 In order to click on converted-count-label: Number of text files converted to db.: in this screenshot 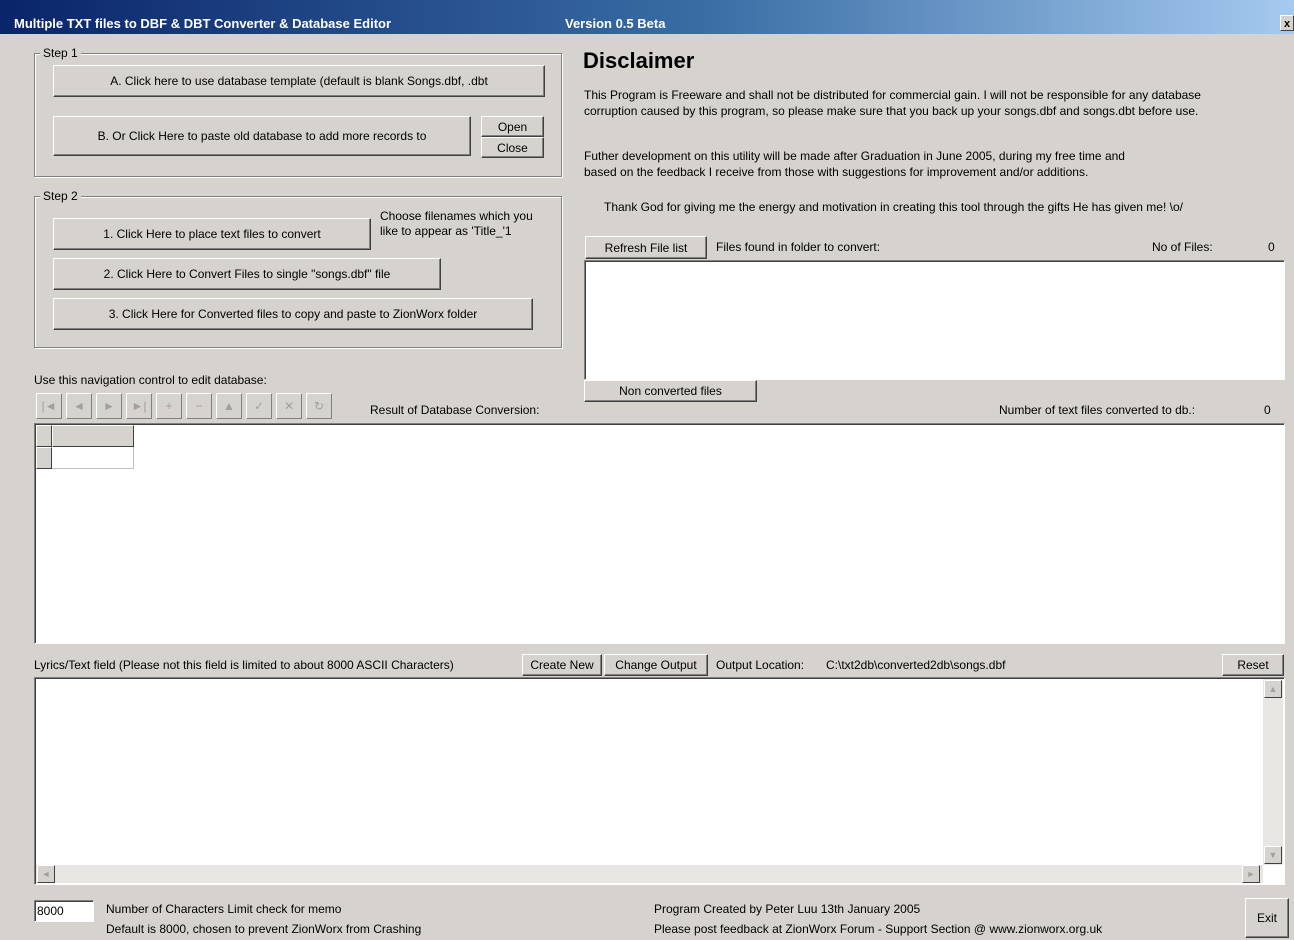, I will do `click(1097, 410)`.